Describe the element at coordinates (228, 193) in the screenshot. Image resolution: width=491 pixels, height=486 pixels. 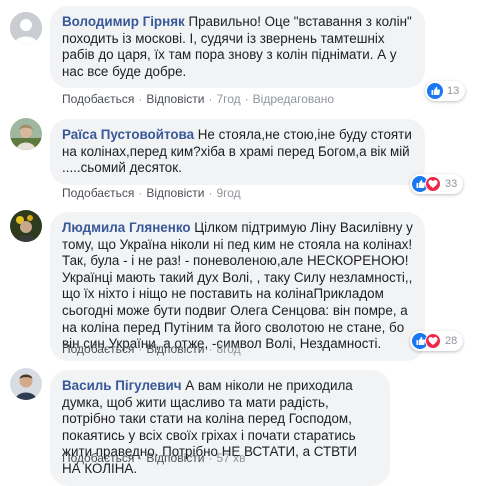
I see `comment-time: 9год` at that location.